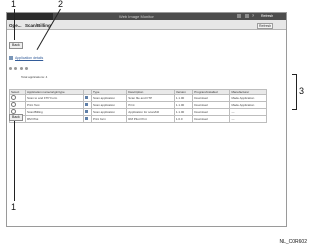 The width and height of the screenshot is (320, 247). I want to click on help-link: ?, so click(253, 16).